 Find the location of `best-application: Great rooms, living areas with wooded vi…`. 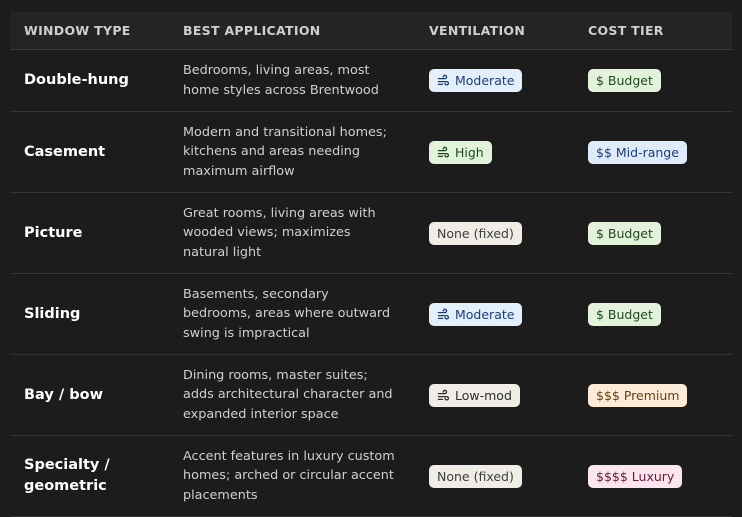

best-application: Great rooms, living areas with wooded vi… is located at coordinates (279, 232).